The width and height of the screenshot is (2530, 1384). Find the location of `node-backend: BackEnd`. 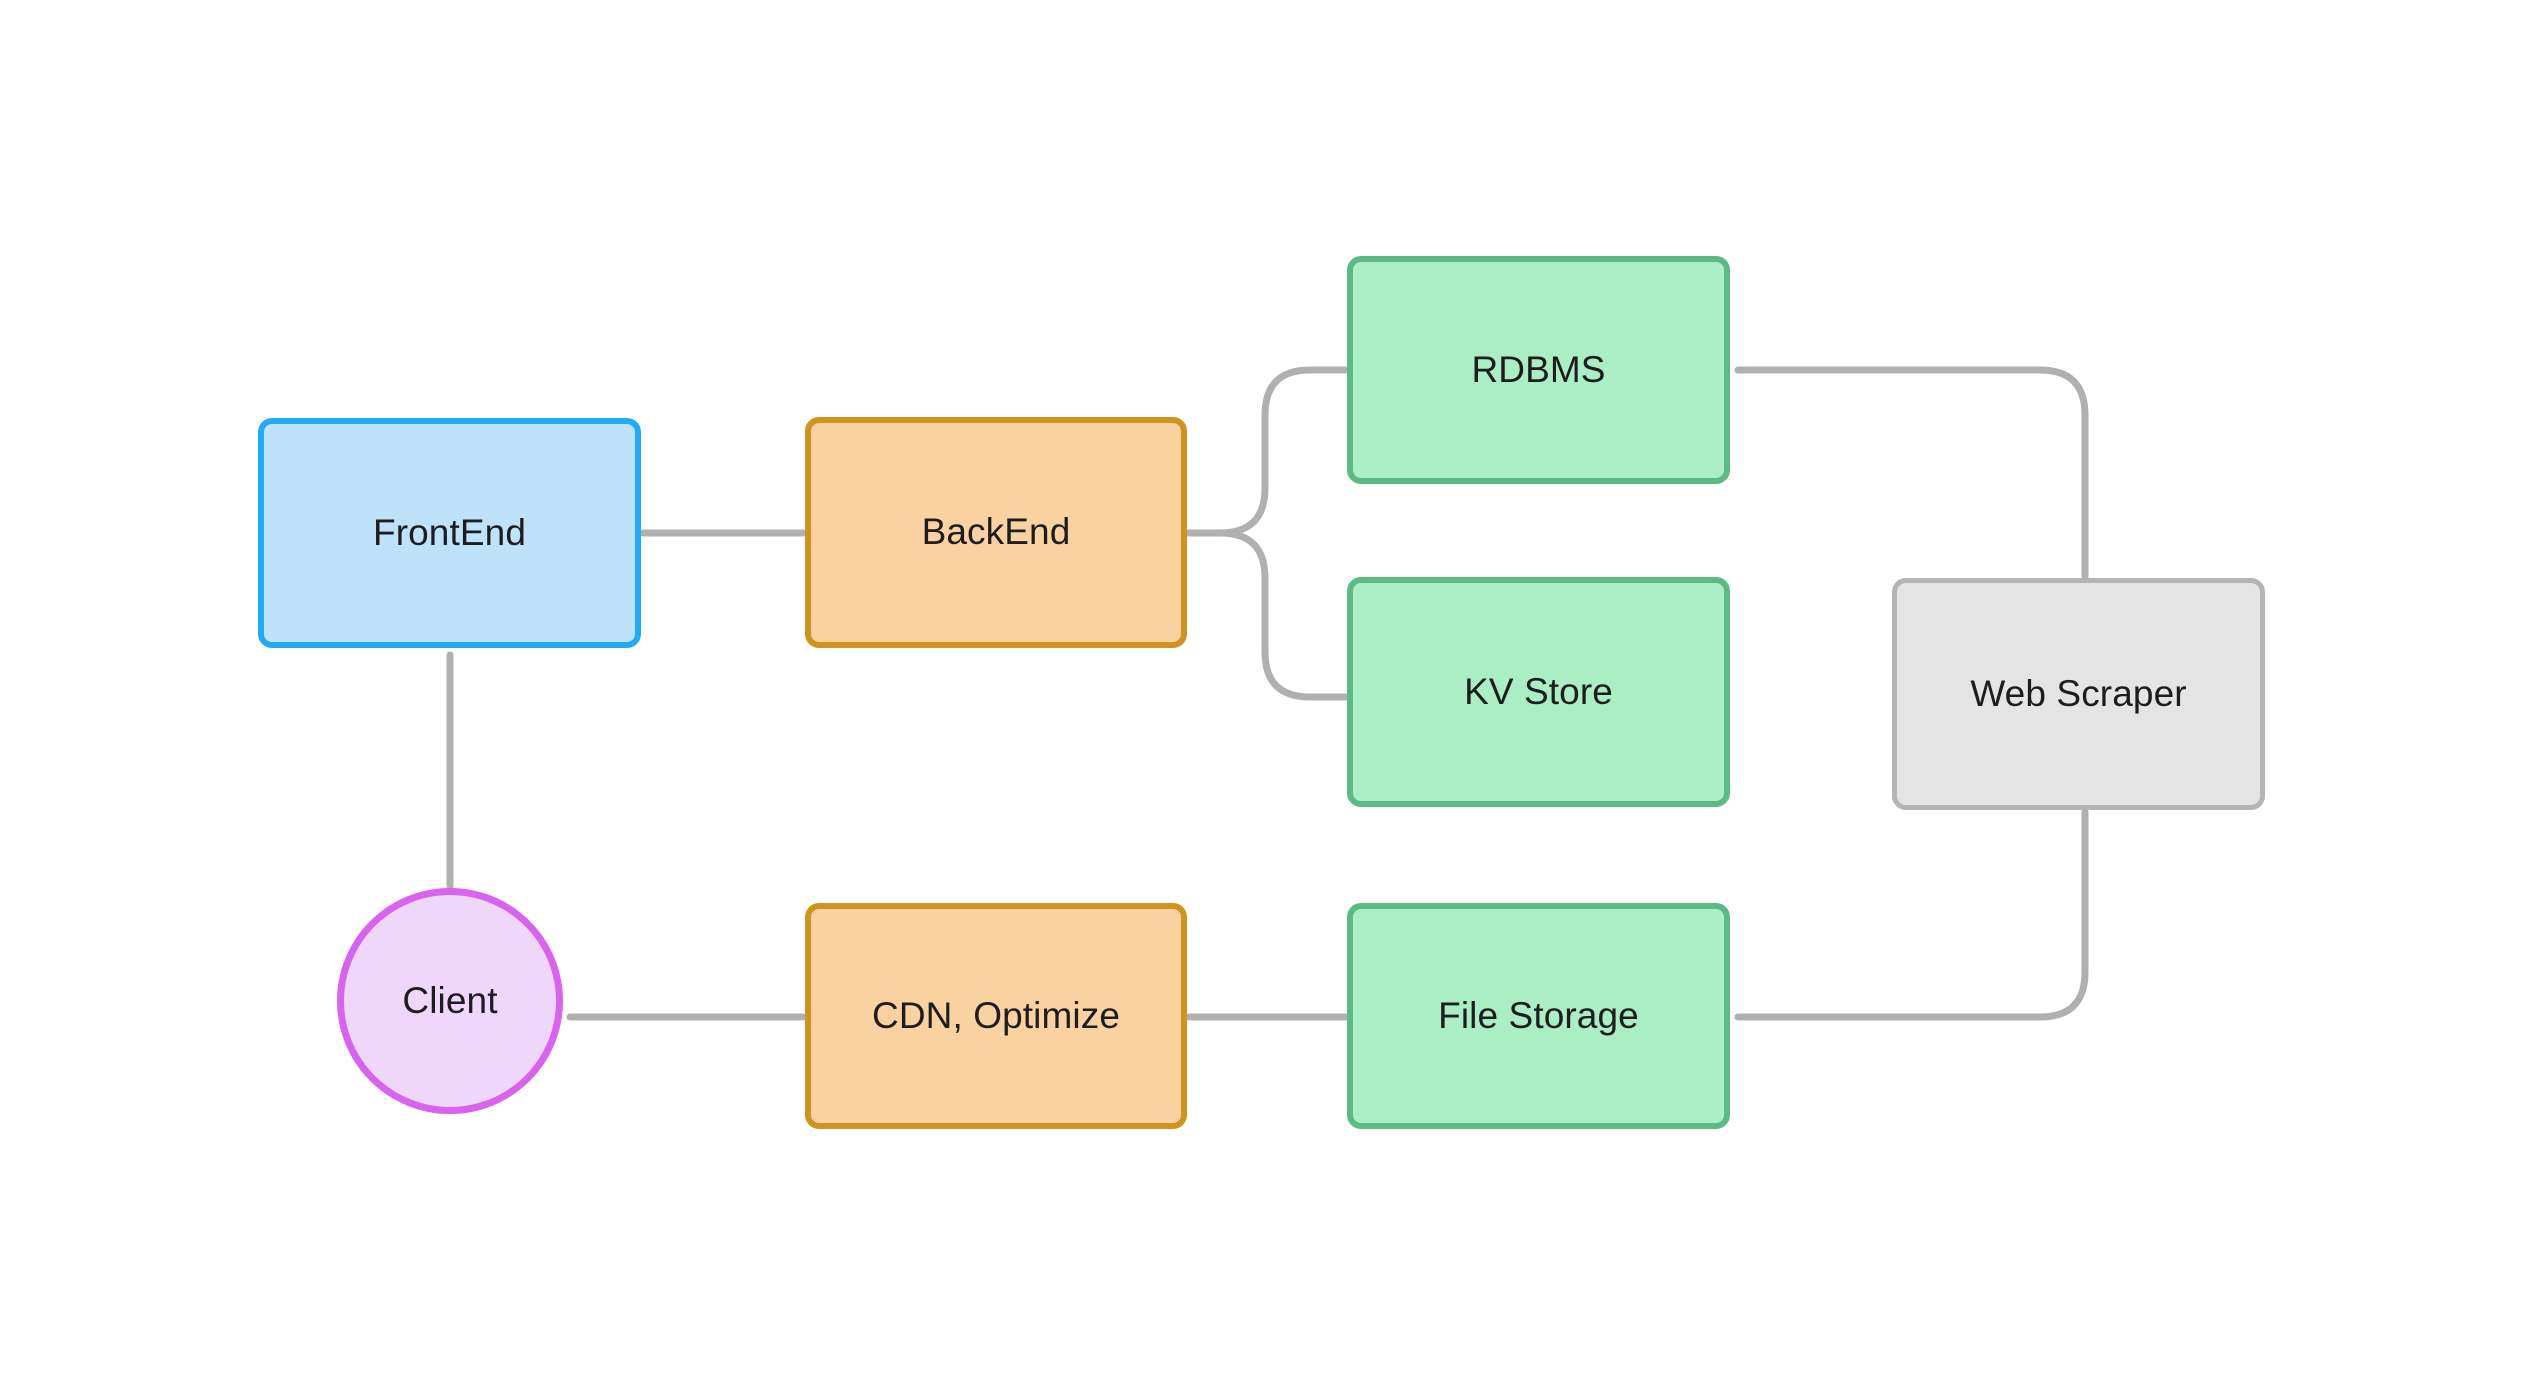

node-backend: BackEnd is located at coordinates (996, 532).